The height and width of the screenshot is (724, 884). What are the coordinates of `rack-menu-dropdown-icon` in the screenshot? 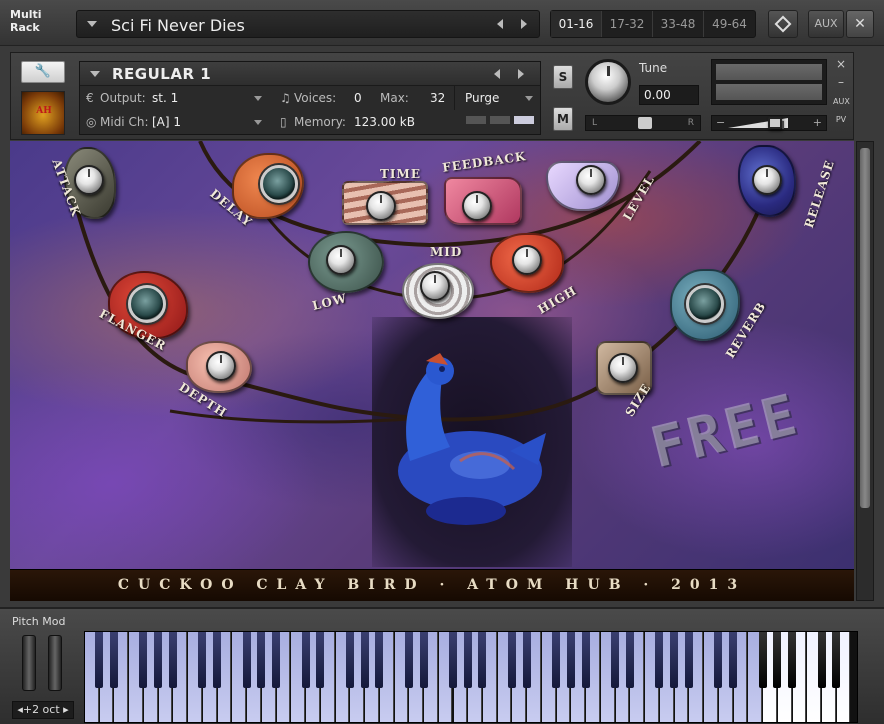 It's located at (92, 24).